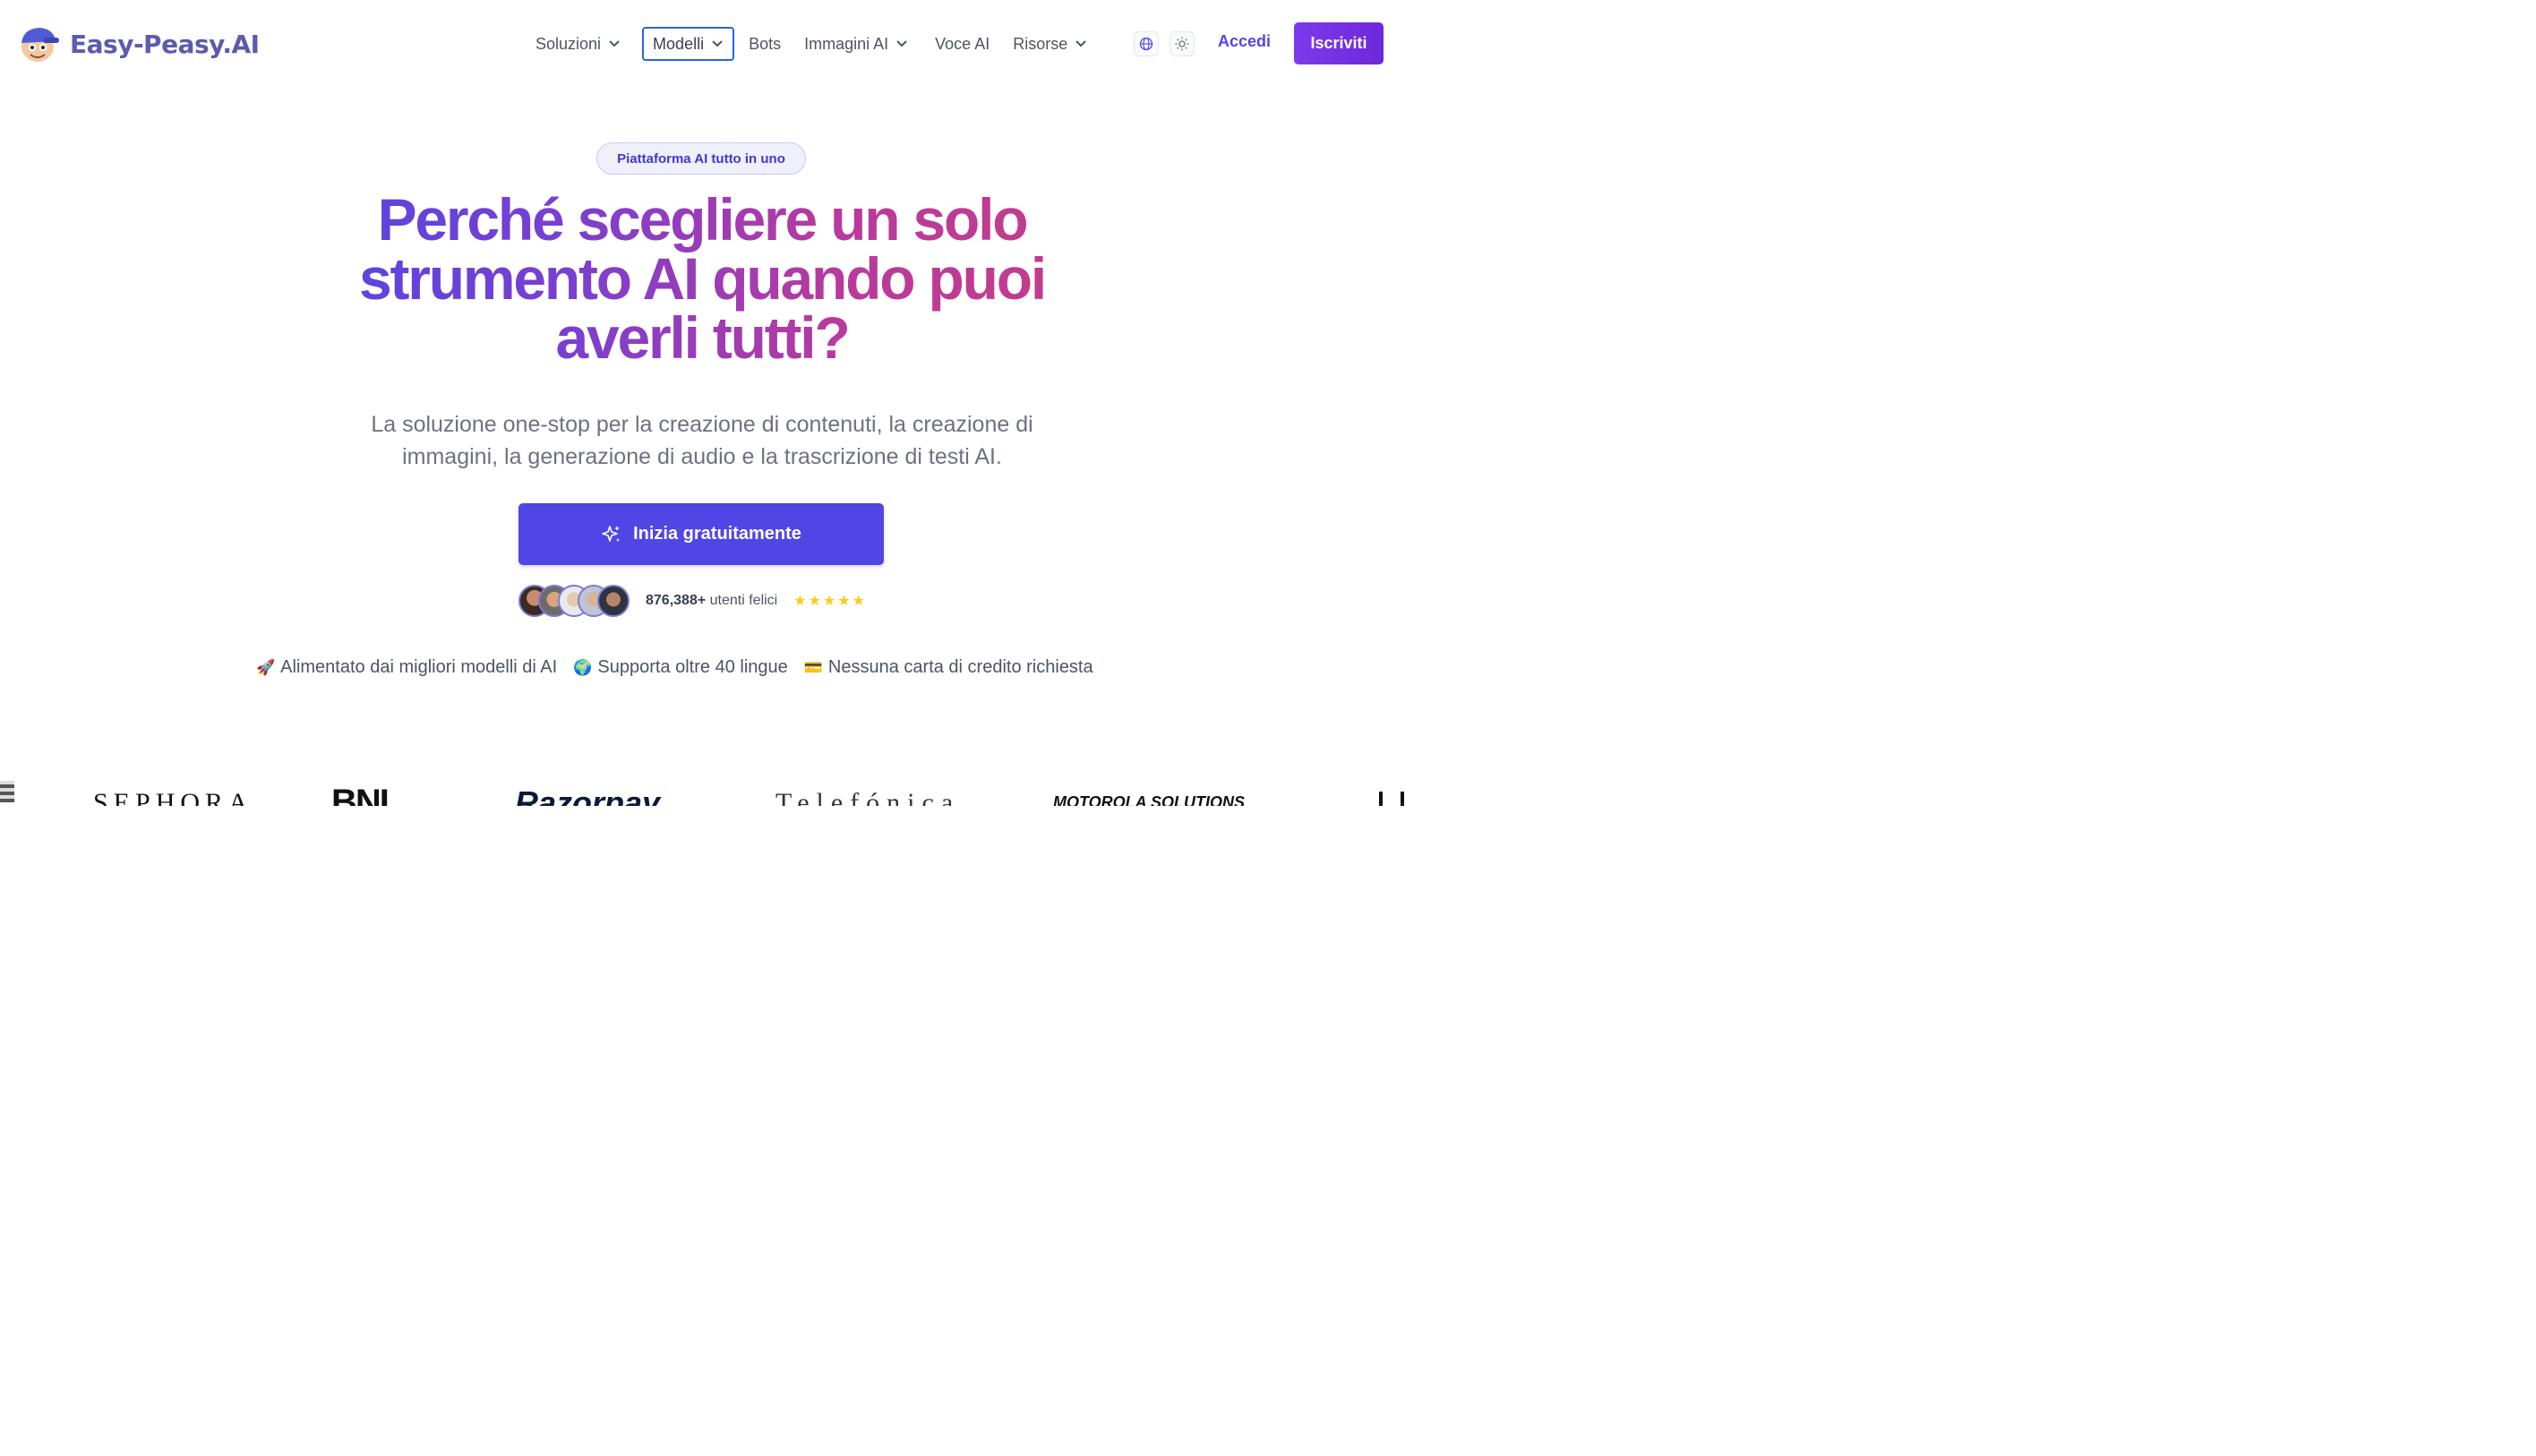 This screenshot has width=2536, height=1456. Describe the element at coordinates (173, 797) in the screenshot. I see `logo-sephora: SEPHORA` at that location.